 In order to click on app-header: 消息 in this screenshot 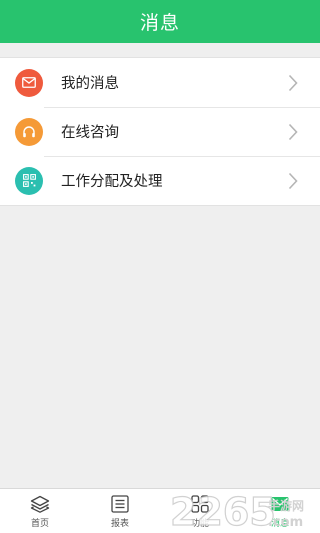, I will do `click(160, 21)`.